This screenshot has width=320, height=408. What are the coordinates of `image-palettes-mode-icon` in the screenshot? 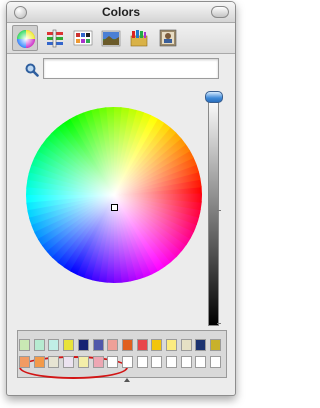 It's located at (111, 38).